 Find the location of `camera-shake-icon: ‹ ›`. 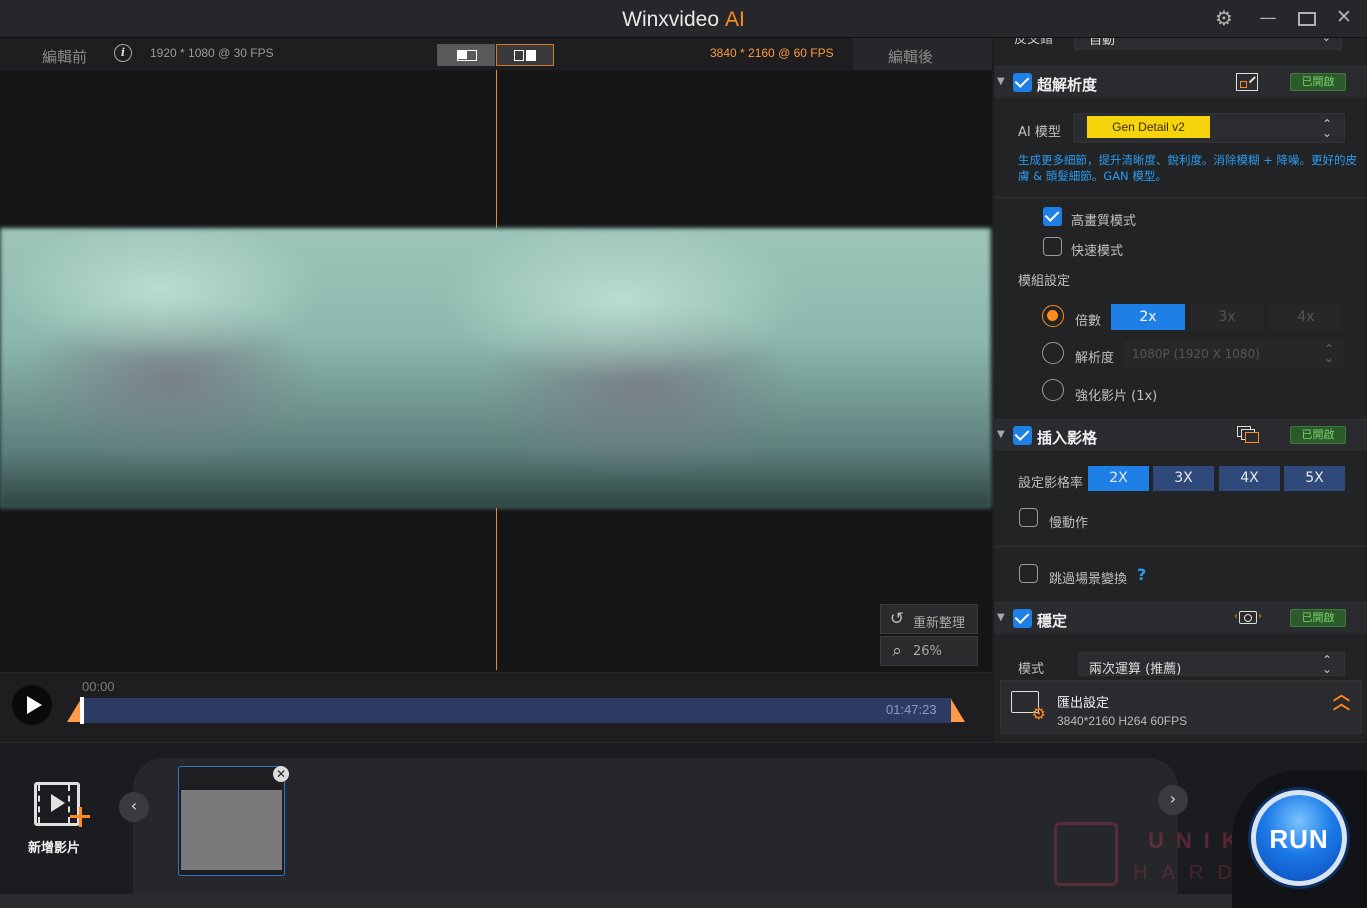

camera-shake-icon: ‹ › is located at coordinates (1248, 617).